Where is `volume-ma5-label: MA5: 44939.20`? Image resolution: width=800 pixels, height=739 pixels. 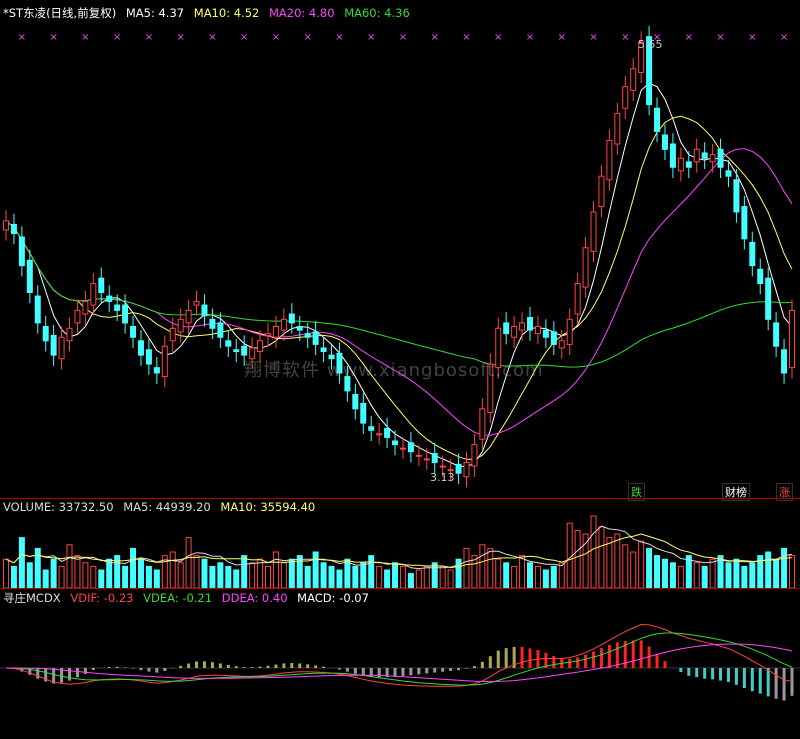 volume-ma5-label: MA5: 44939.20 is located at coordinates (167, 507).